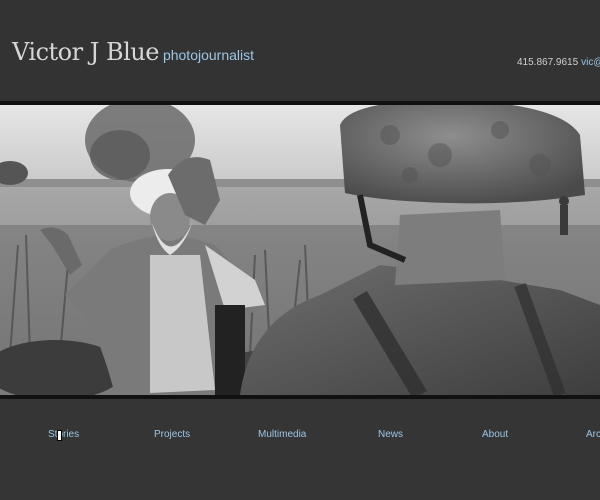  What do you see at coordinates (590, 62) in the screenshot?
I see `email-link: vic@v` at bounding box center [590, 62].